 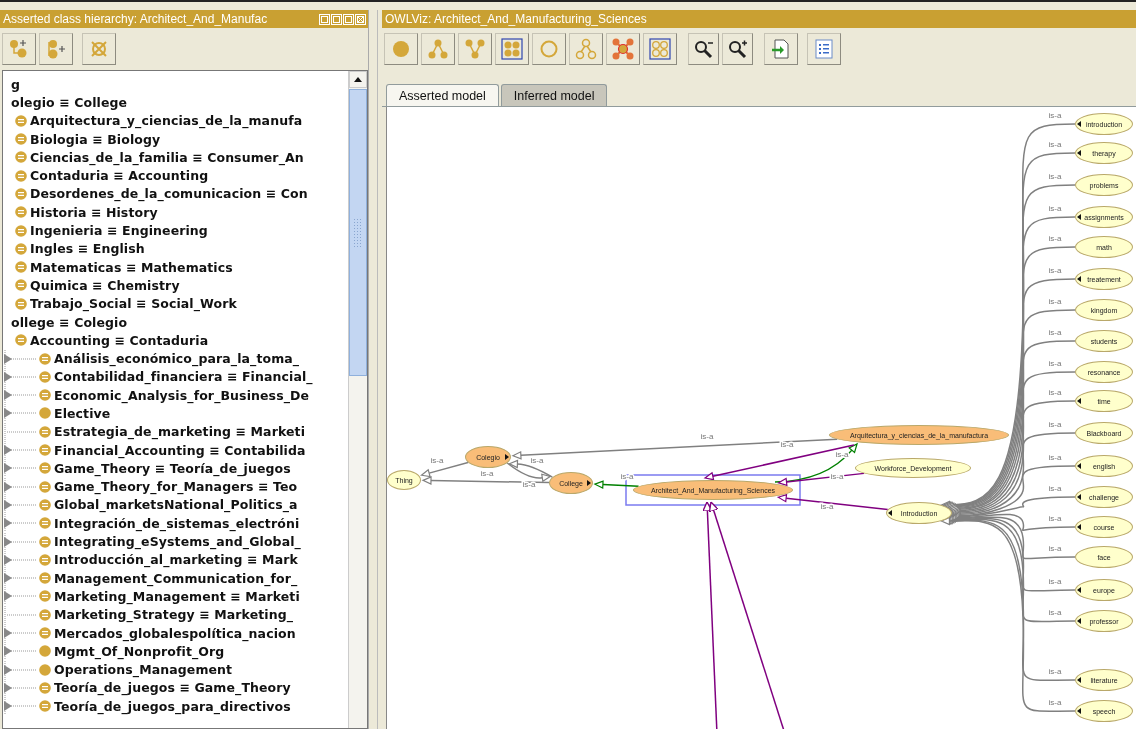 What do you see at coordinates (554, 95) in the screenshot?
I see `model-tab: Inferred model` at bounding box center [554, 95].